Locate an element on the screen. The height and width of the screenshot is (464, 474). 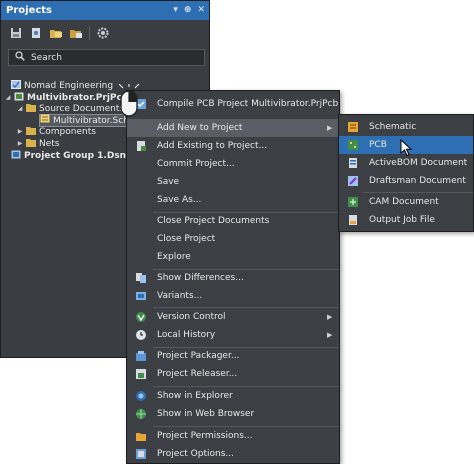
permissions-icon is located at coordinates (141, 436).